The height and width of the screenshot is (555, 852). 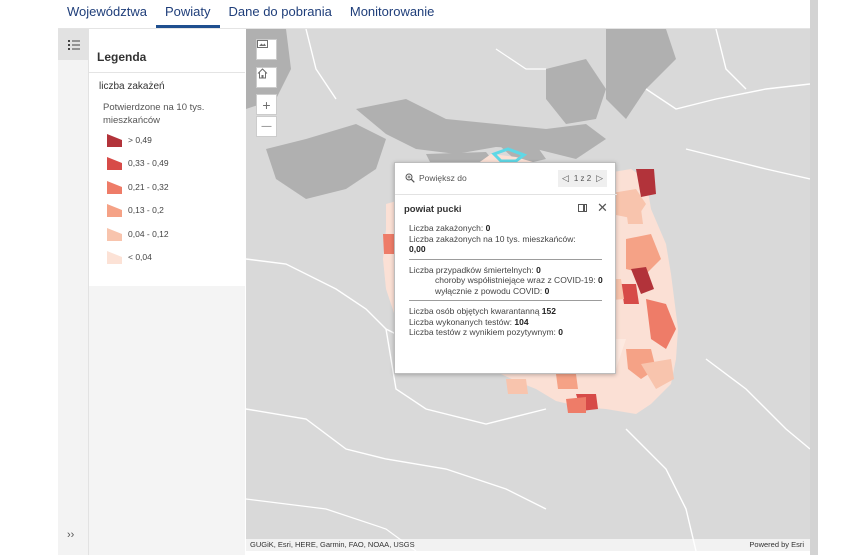 I want to click on legend-item-label: 0,21 - 0,32, so click(x=148, y=187).